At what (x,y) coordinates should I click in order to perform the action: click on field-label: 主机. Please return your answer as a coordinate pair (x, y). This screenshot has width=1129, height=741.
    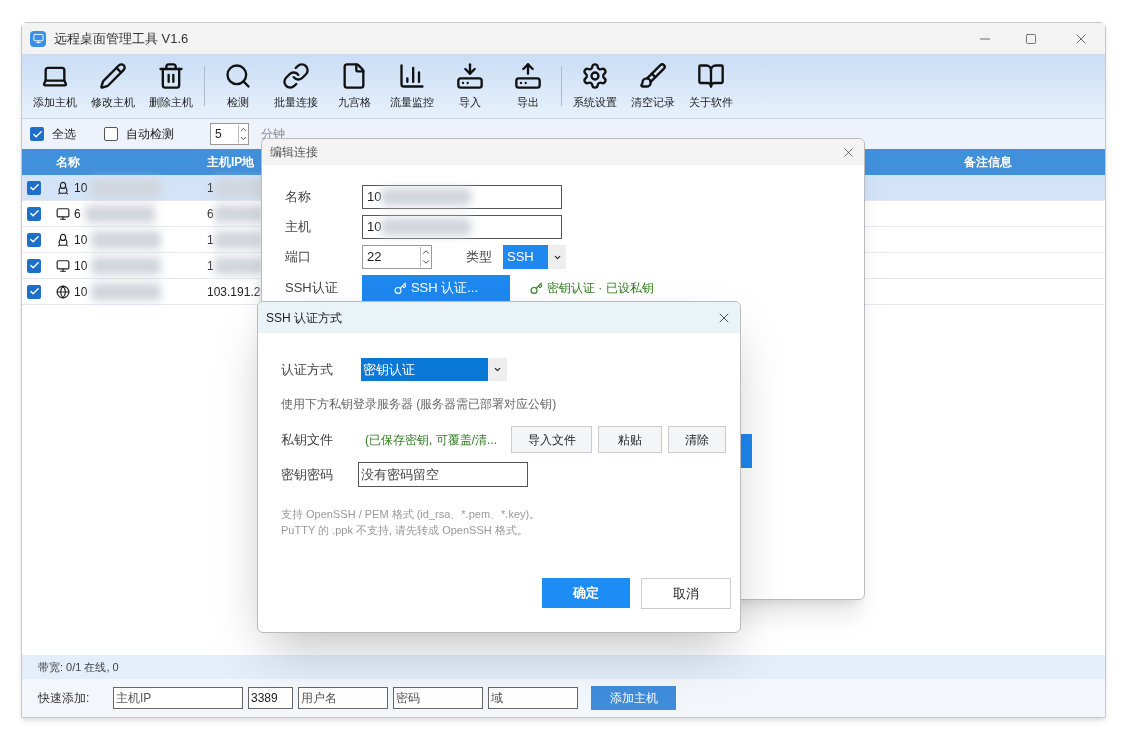
    Looking at the image, I should click on (298, 227).